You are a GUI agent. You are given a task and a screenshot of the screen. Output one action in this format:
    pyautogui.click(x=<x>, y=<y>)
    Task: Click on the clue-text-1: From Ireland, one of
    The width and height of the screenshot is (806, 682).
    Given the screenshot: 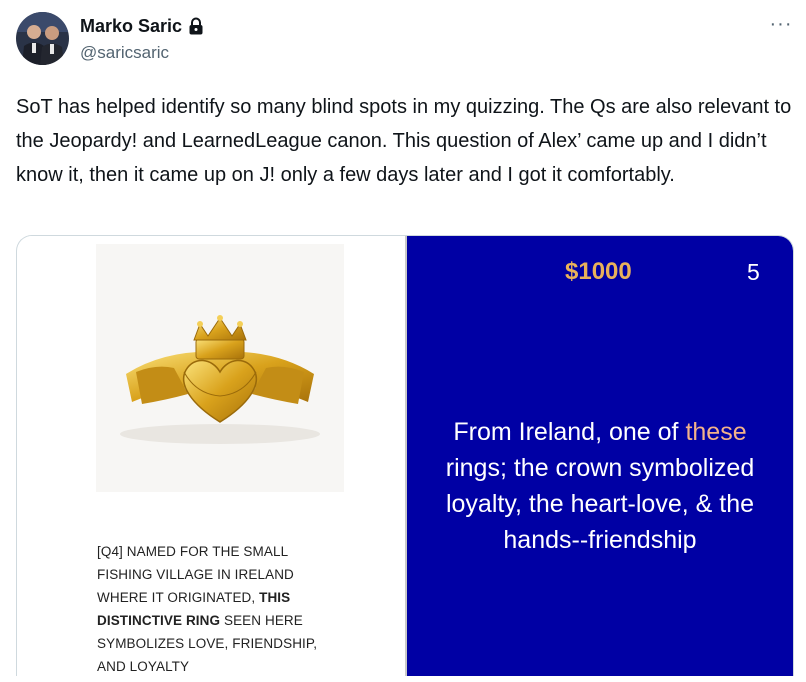 What is the action you would take?
    pyautogui.click(x=569, y=432)
    